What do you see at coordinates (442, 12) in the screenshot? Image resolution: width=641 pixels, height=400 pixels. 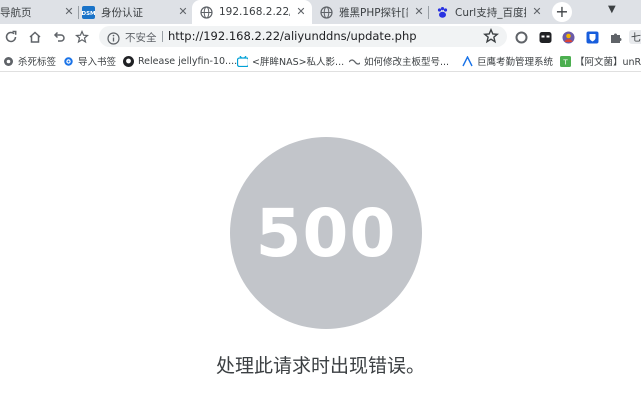 I see `baidu-paw-icon` at bounding box center [442, 12].